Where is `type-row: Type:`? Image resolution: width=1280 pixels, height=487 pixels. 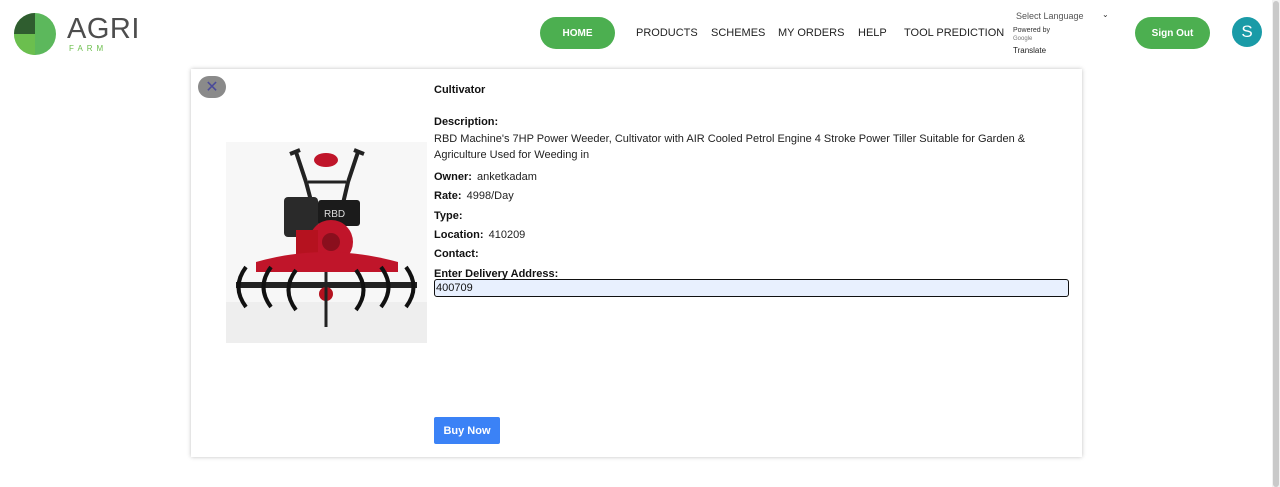
type-row: Type: is located at coordinates (448, 213).